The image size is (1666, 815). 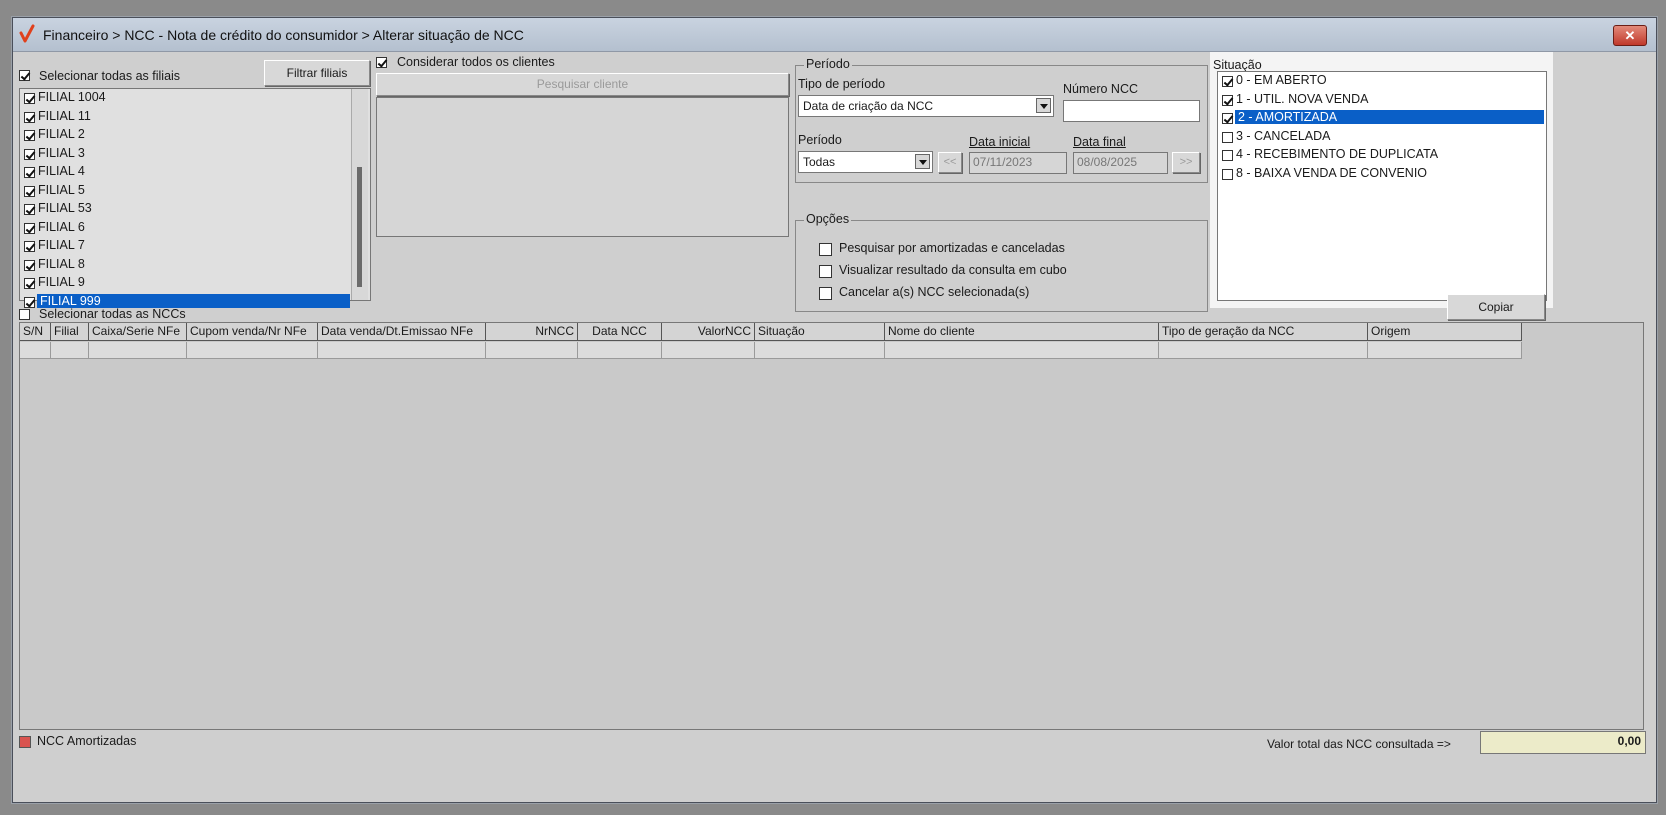 What do you see at coordinates (61, 263) in the screenshot?
I see `filial-label: FILIAL 8` at bounding box center [61, 263].